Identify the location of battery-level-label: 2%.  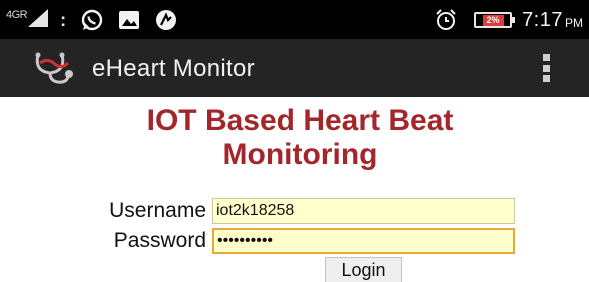
(493, 20).